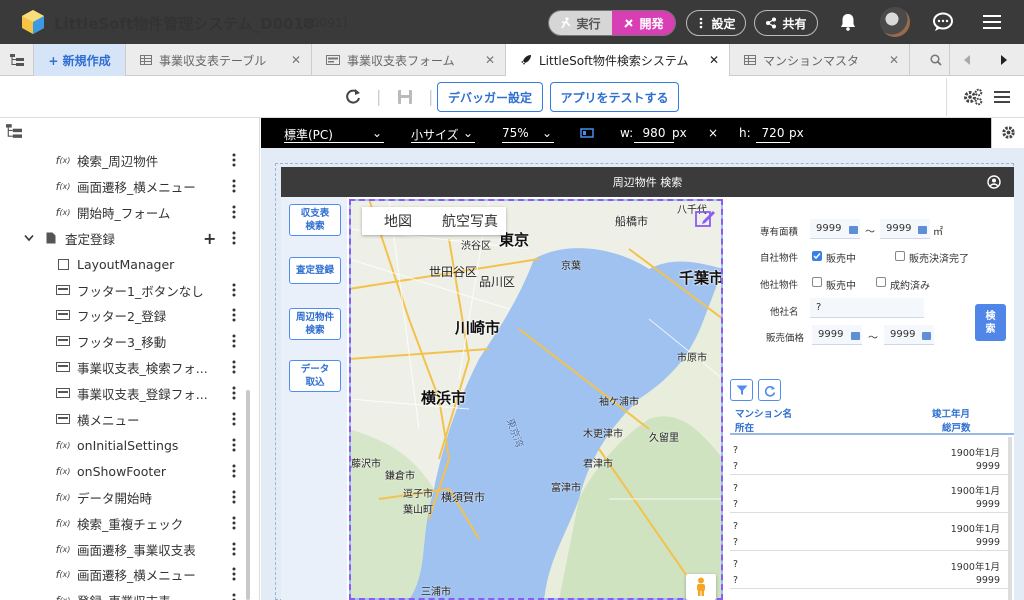  Describe the element at coordinates (773, 134) in the screenshot. I see `height-input: 720` at that location.